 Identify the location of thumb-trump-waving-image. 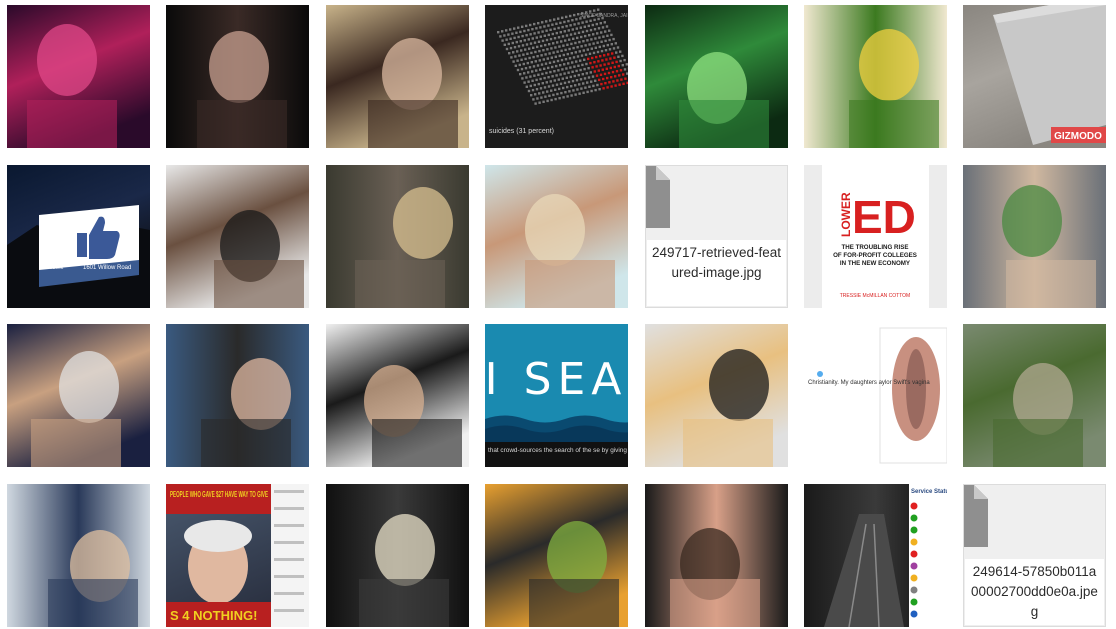
(78, 395).